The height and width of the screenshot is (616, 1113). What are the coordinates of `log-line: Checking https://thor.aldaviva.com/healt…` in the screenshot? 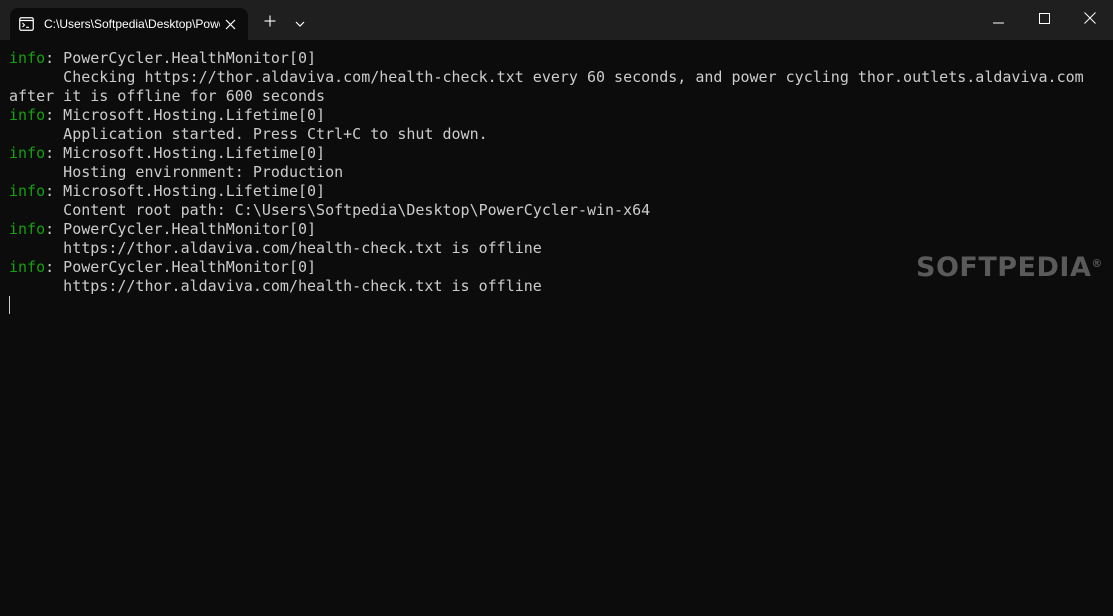 It's located at (546, 77).